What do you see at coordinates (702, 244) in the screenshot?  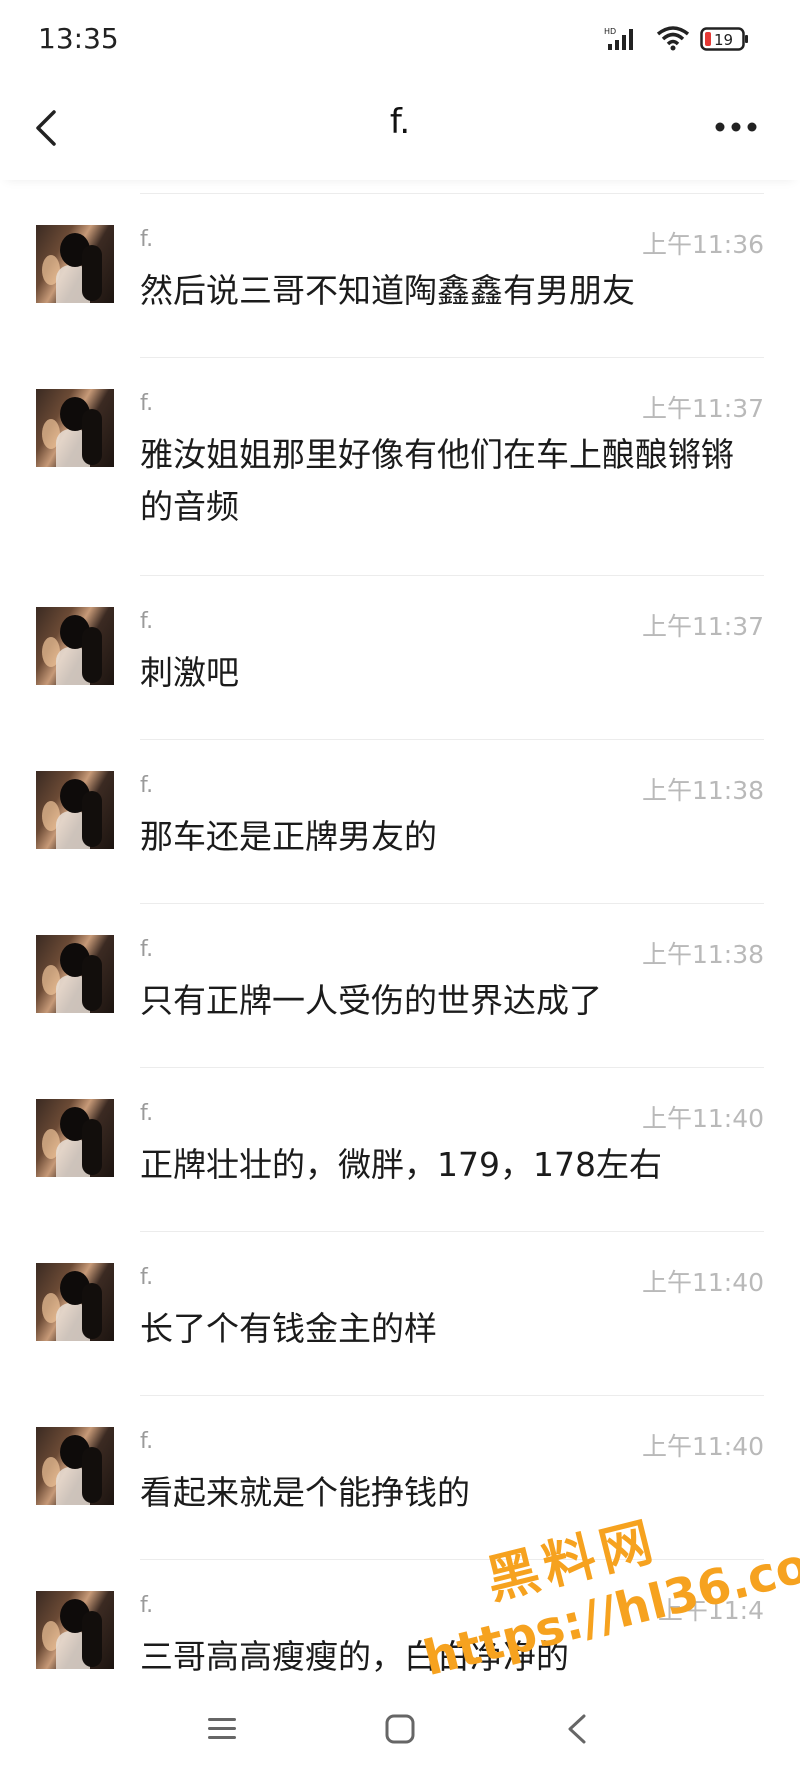 I see `message-time: 上午11:36` at bounding box center [702, 244].